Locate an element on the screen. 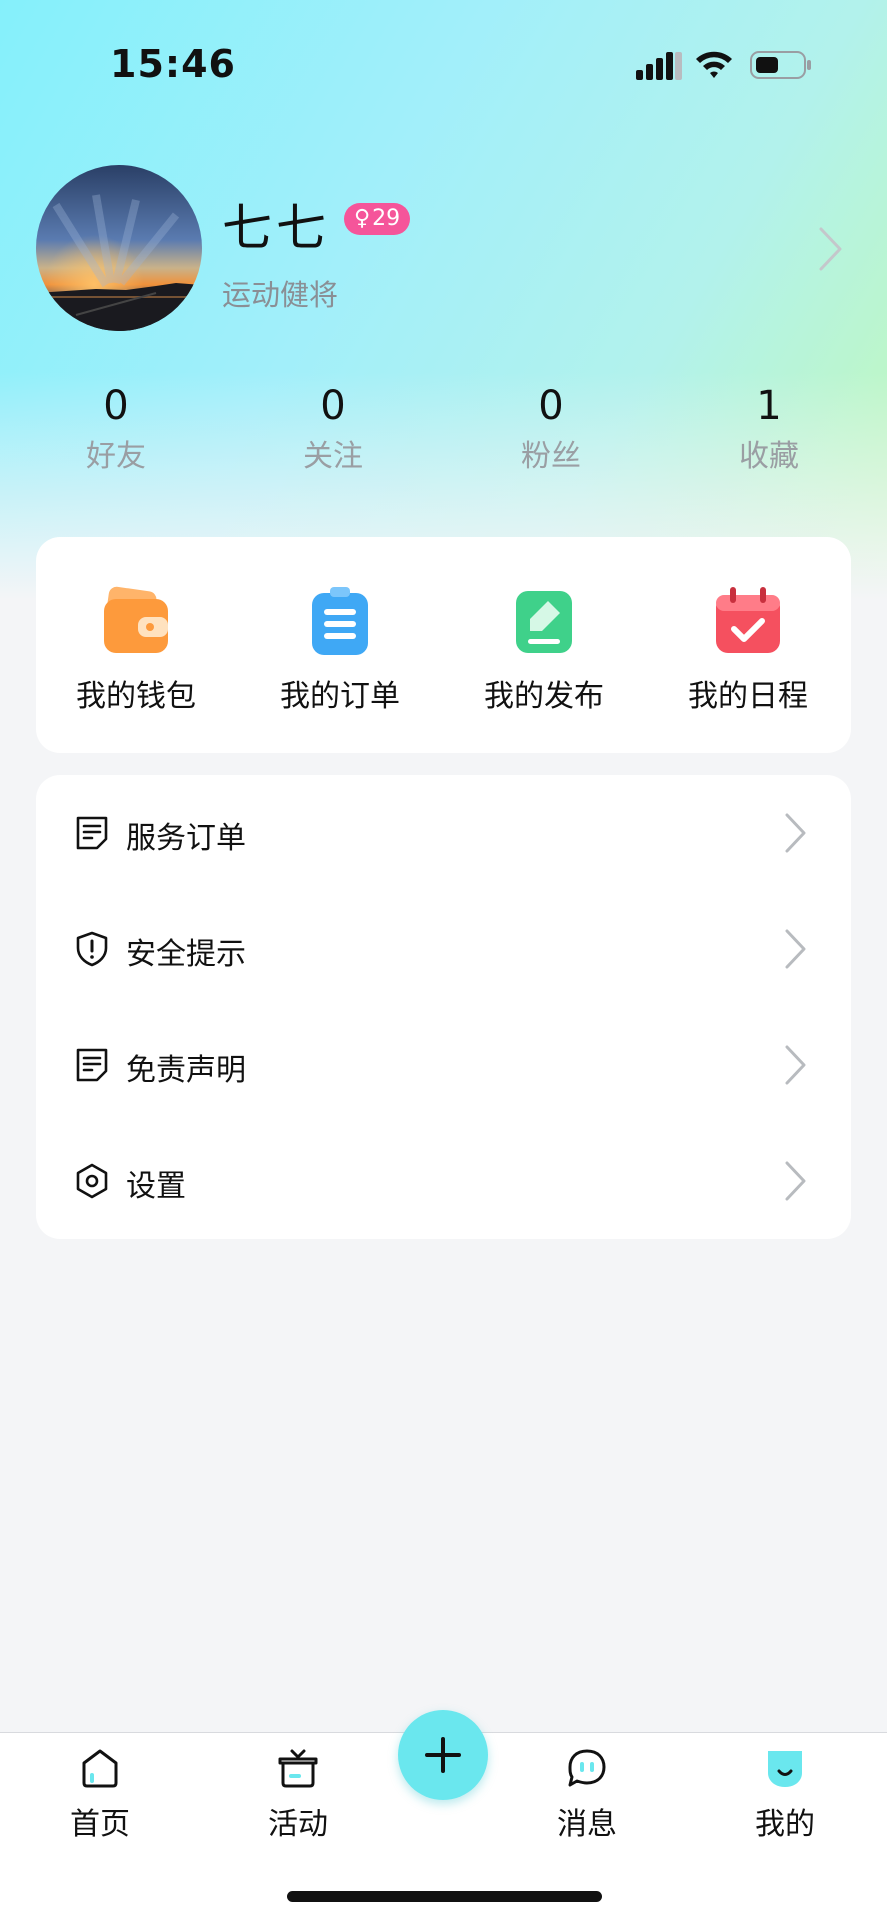  stat-friends: 0 好友 is located at coordinates (116, 429).